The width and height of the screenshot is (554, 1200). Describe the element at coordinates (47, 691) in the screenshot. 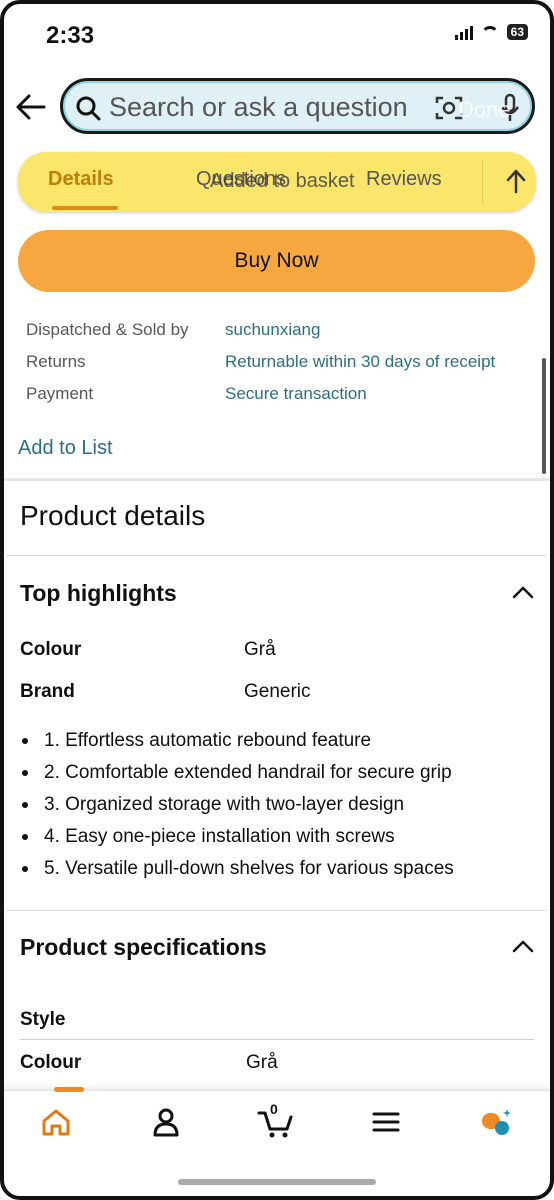

I see `attr-label-brand: Brand` at that location.